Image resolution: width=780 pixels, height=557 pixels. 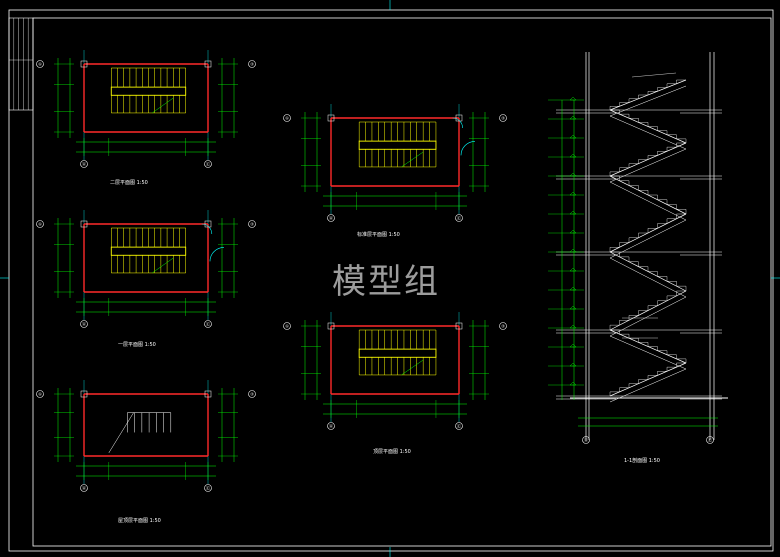 What do you see at coordinates (137, 345) in the screenshot?
I see `caption-plan-1f: 一层平面图 1:50` at bounding box center [137, 345].